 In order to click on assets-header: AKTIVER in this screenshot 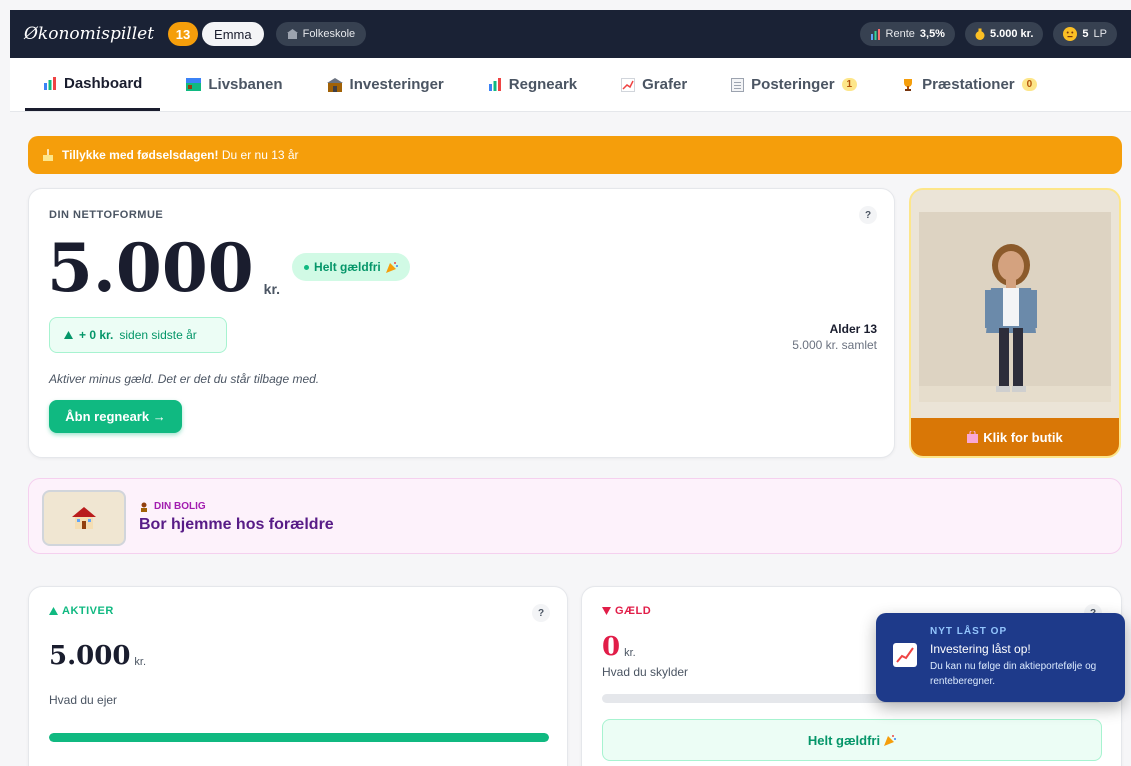, I will do `click(81, 611)`.